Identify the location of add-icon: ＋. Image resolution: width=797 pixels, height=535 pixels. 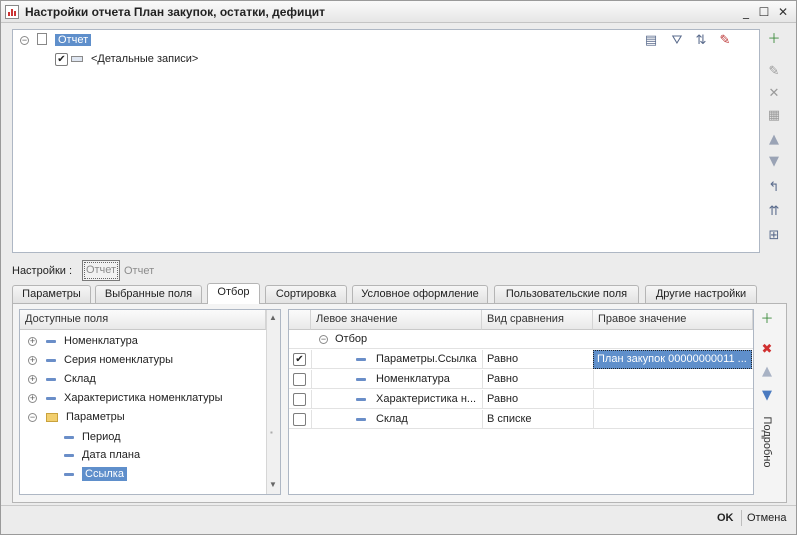
(774, 40).